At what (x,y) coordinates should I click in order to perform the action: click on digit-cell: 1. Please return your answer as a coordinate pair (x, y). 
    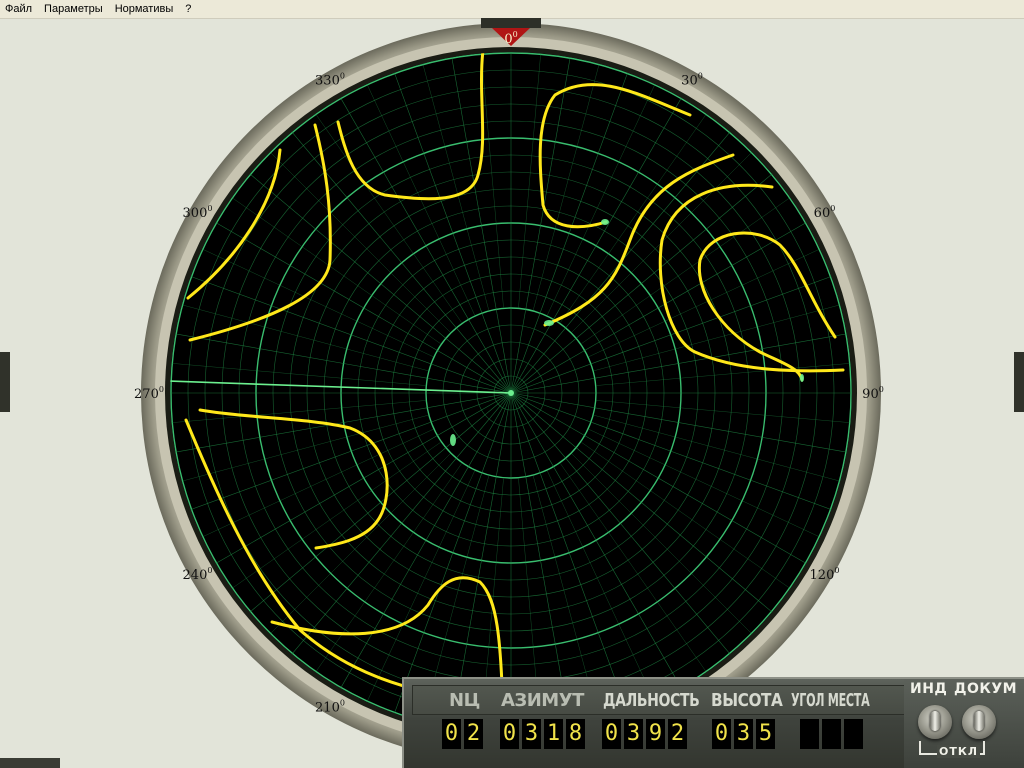
    Looking at the image, I should click on (553, 734).